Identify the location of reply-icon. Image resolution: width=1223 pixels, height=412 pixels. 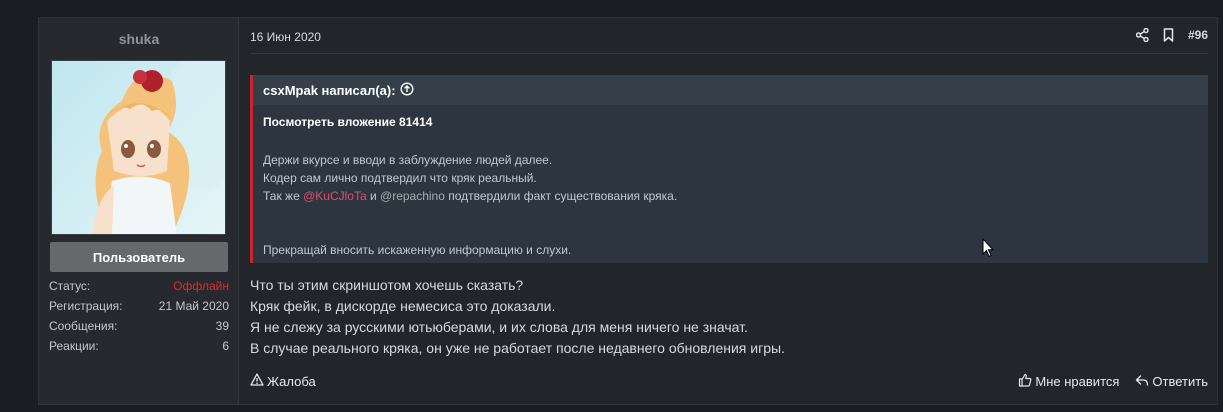
(1142, 382).